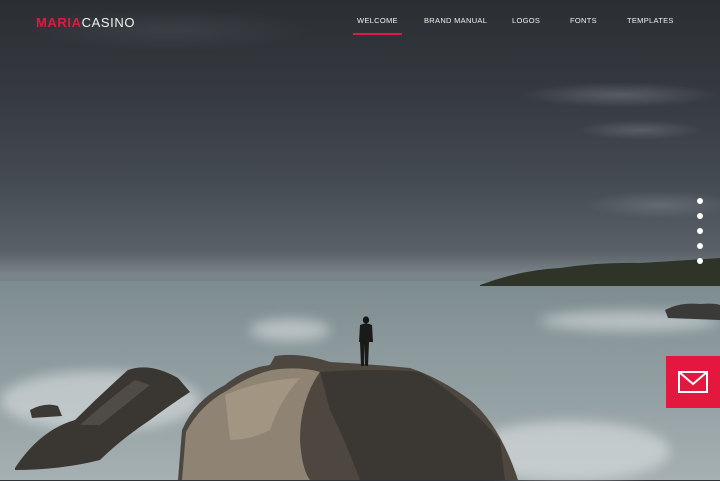 This screenshot has height=481, width=720. Describe the element at coordinates (366, 341) in the screenshot. I see `person-silhouette` at that location.